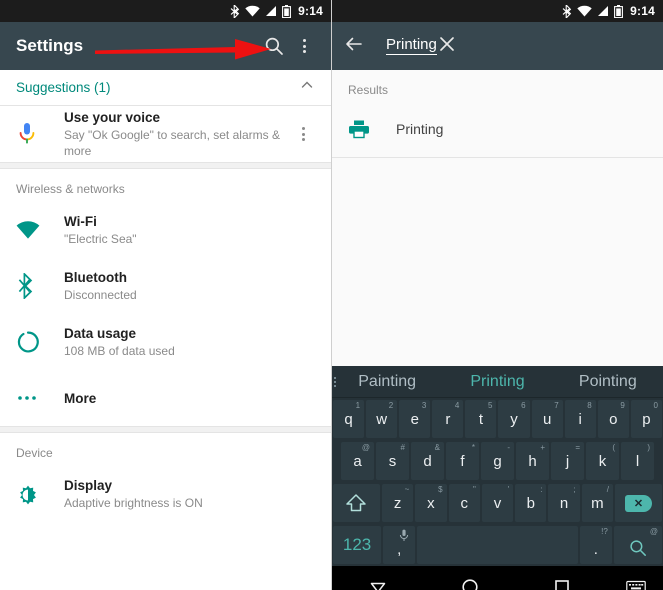  What do you see at coordinates (271, 11) in the screenshot?
I see `signal-icon` at bounding box center [271, 11].